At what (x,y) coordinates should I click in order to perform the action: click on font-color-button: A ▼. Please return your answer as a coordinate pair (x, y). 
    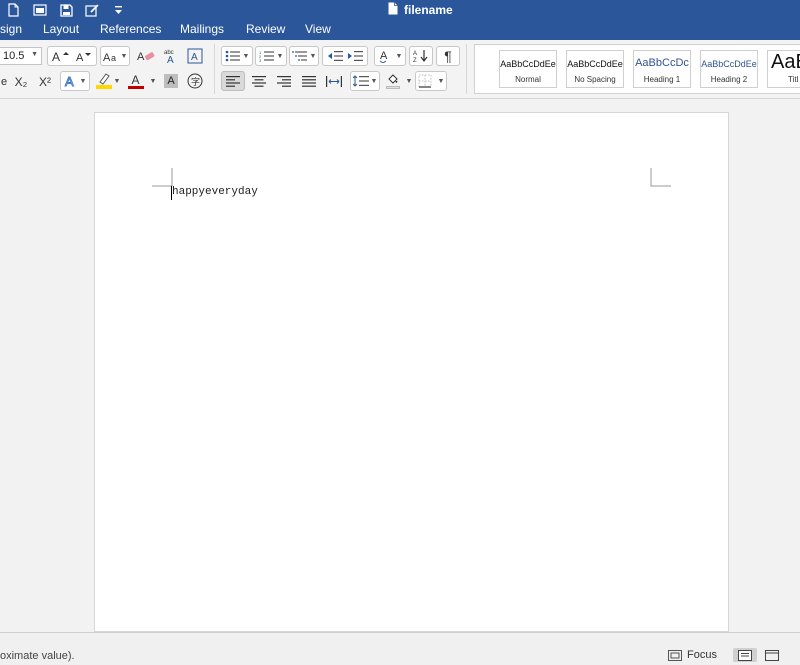
    Looking at the image, I should click on (142, 81).